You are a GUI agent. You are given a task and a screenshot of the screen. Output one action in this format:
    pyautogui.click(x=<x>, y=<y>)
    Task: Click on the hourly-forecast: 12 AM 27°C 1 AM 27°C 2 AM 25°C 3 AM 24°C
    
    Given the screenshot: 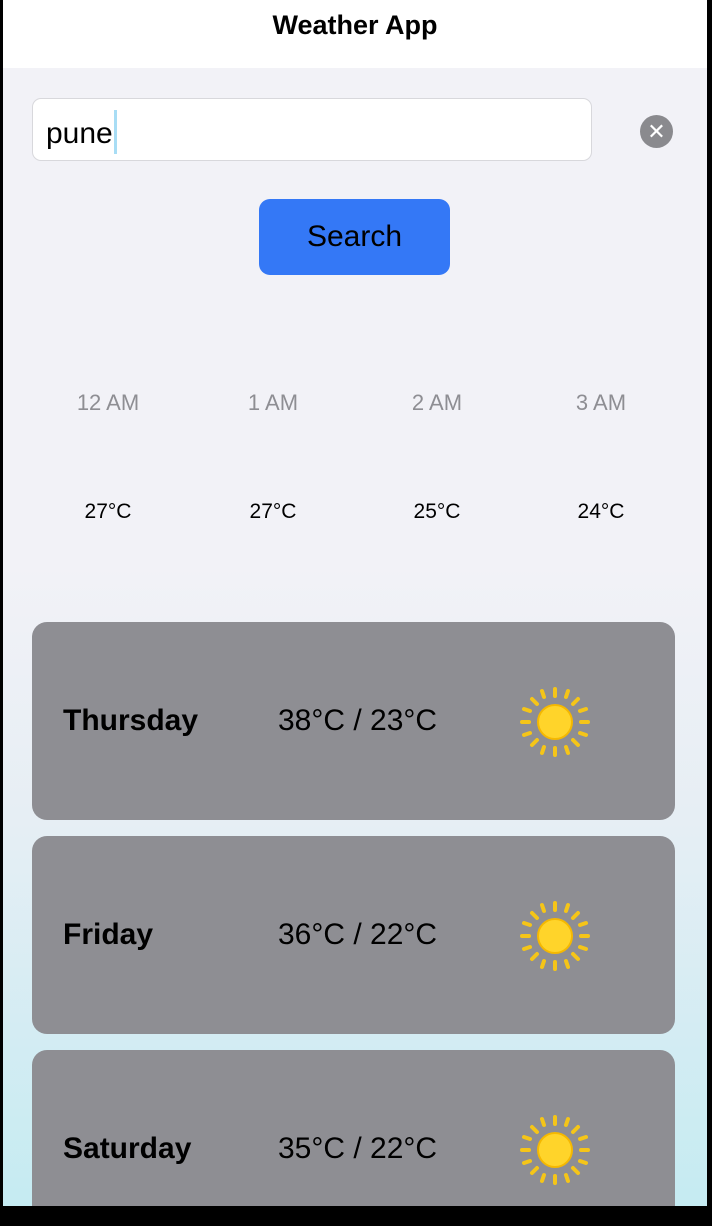 What is the action you would take?
    pyautogui.click(x=355, y=468)
    